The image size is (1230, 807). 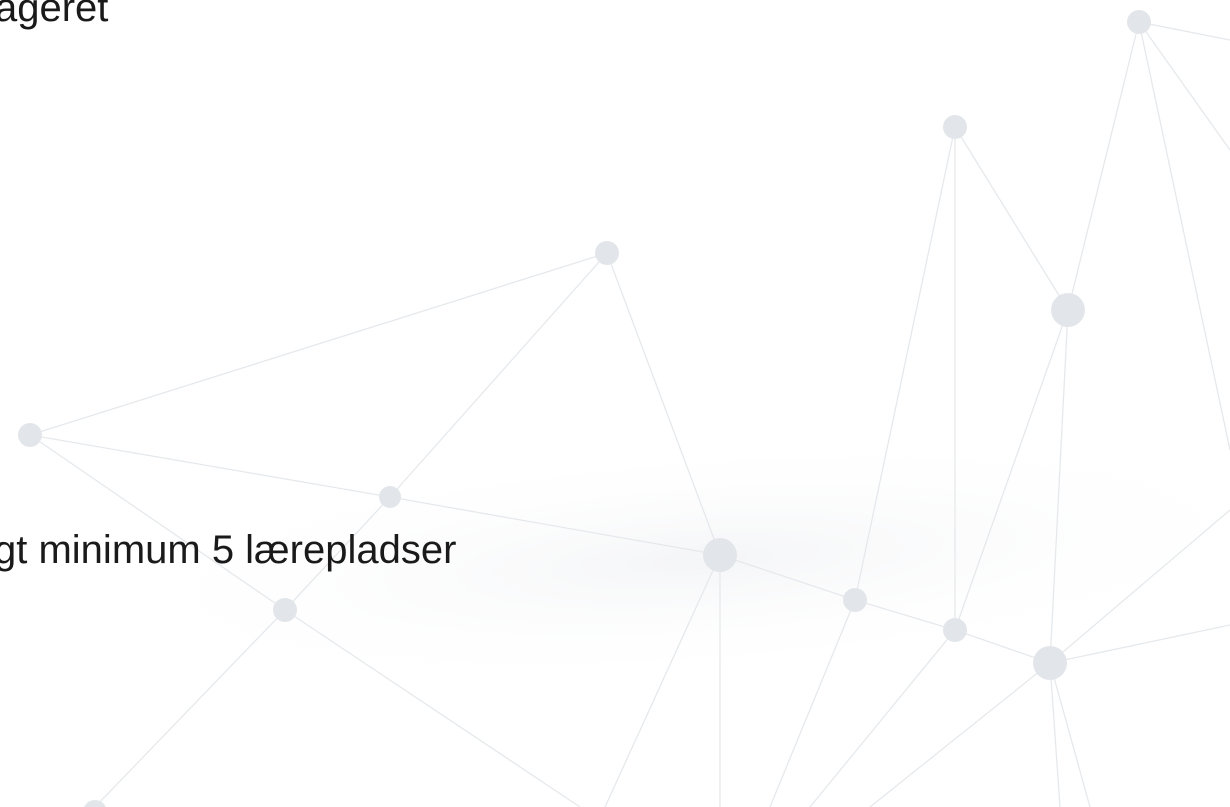 I want to click on slide-text-line-1: ageret, so click(x=54, y=15).